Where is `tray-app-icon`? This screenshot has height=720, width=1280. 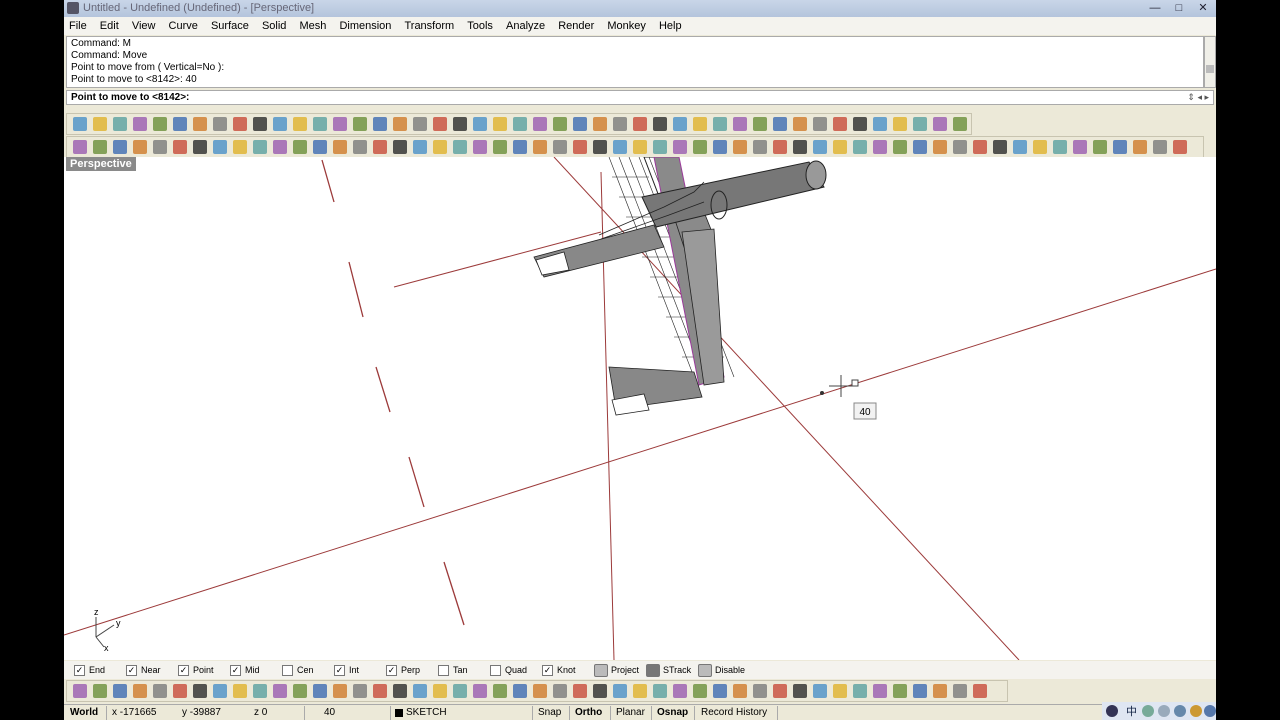 tray-app-icon is located at coordinates (1112, 711).